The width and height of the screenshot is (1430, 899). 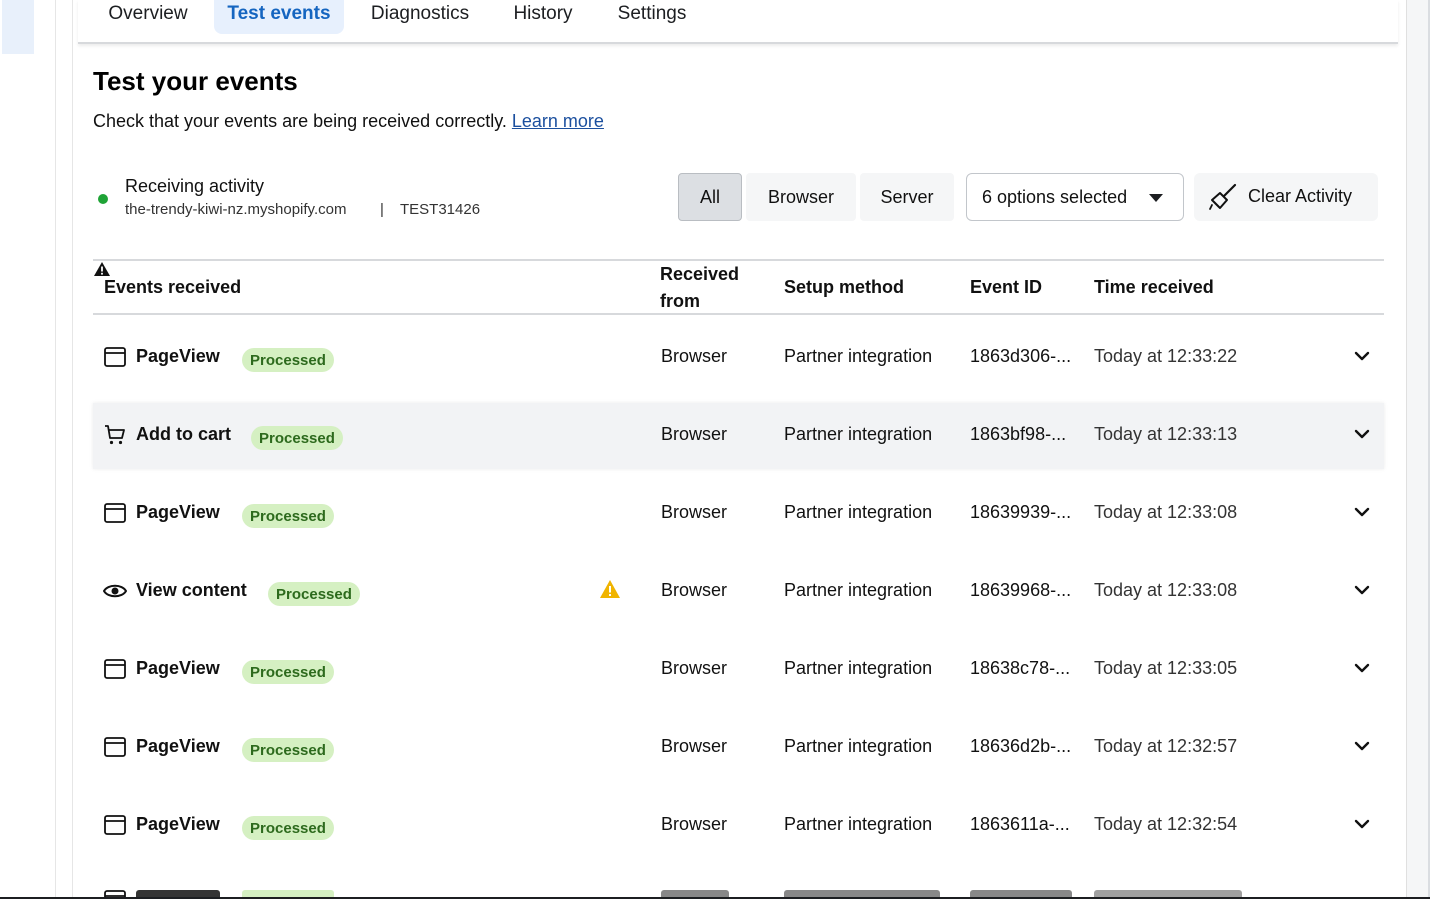 I want to click on time-received: Today at 12:33:22, so click(x=1166, y=356).